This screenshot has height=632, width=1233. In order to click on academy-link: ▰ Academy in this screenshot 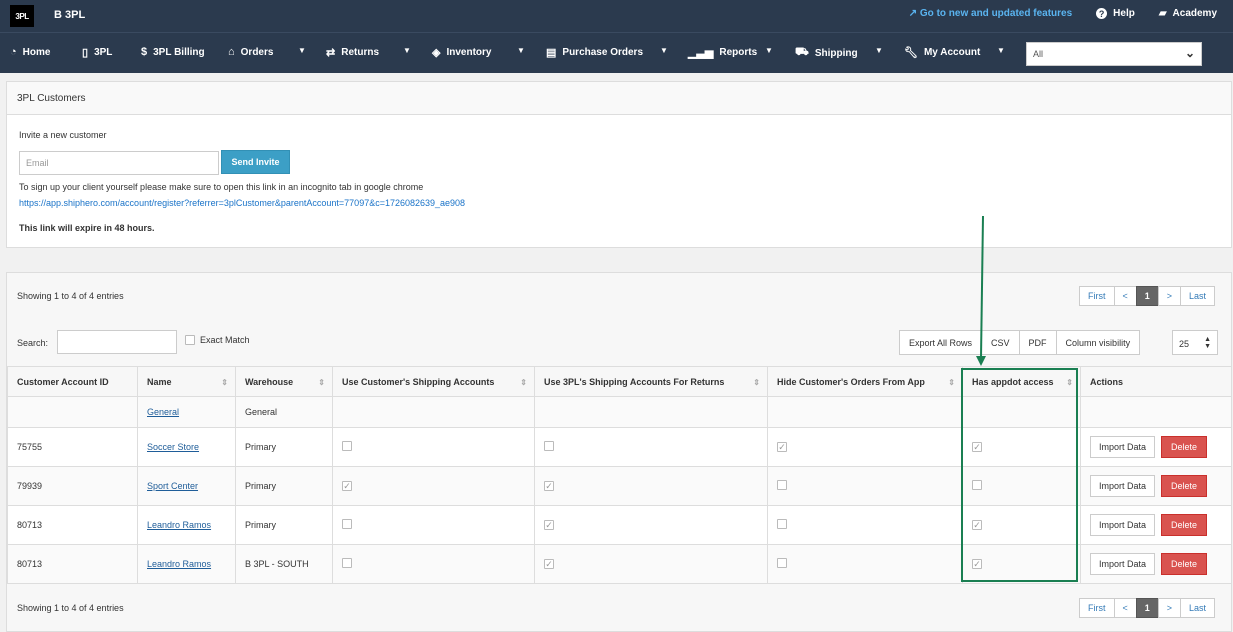, I will do `click(1188, 13)`.